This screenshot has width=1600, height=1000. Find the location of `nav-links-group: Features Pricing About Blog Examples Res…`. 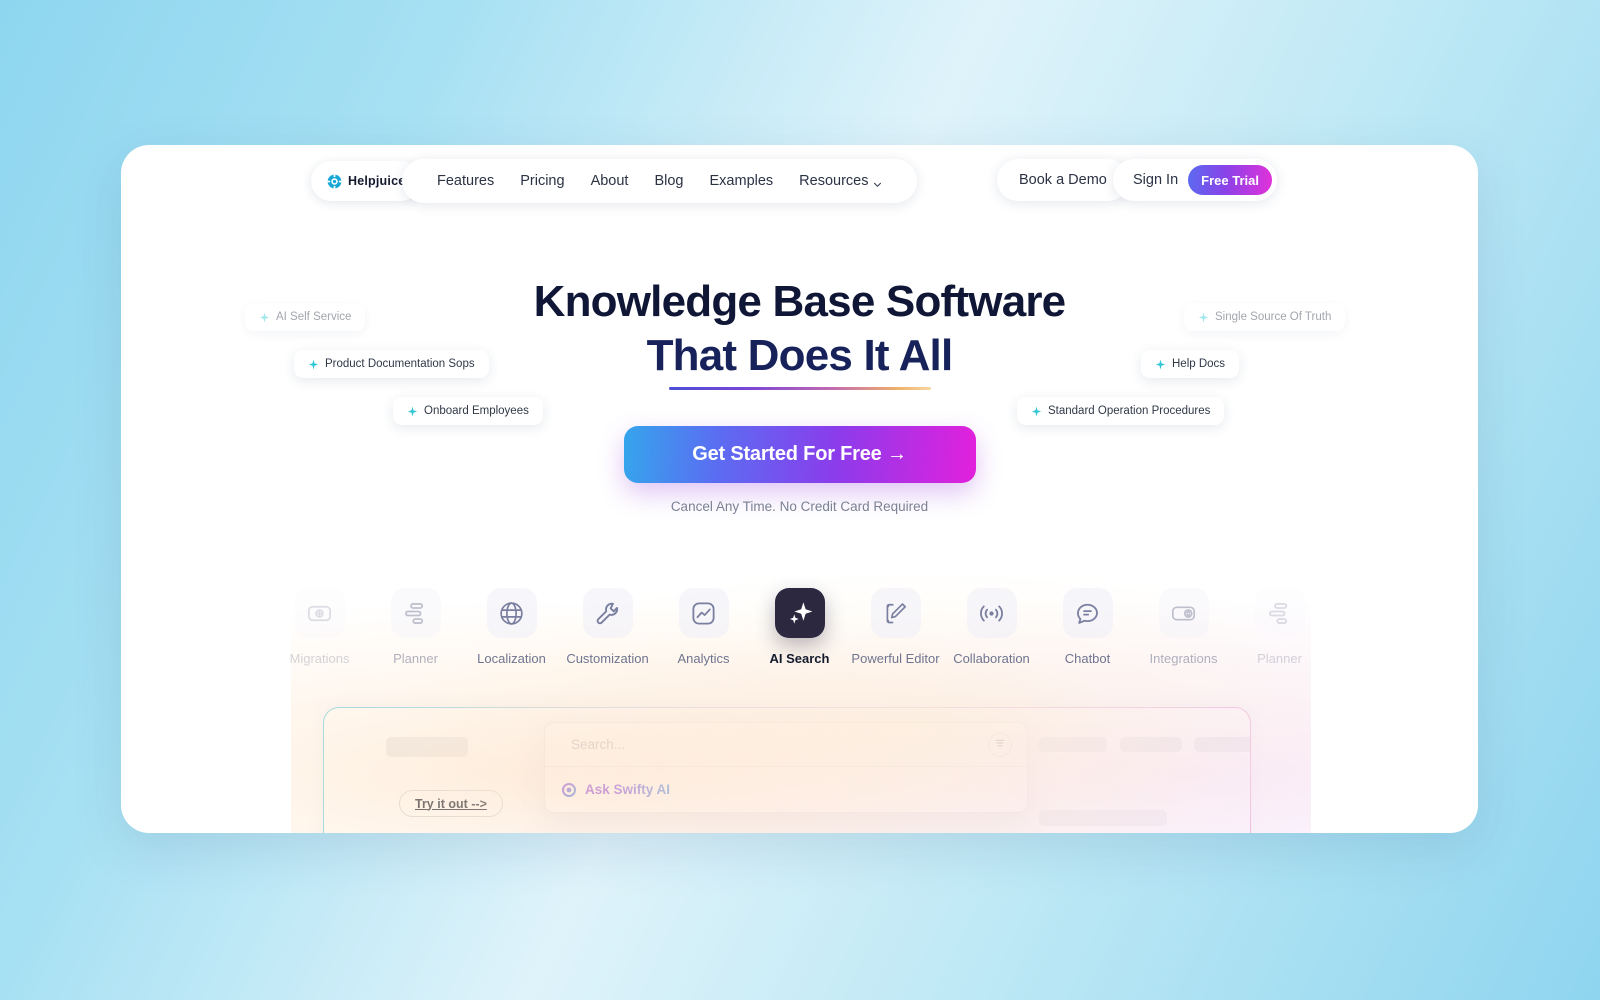

nav-links-group: Features Pricing About Blog Examples Res… is located at coordinates (660, 181).